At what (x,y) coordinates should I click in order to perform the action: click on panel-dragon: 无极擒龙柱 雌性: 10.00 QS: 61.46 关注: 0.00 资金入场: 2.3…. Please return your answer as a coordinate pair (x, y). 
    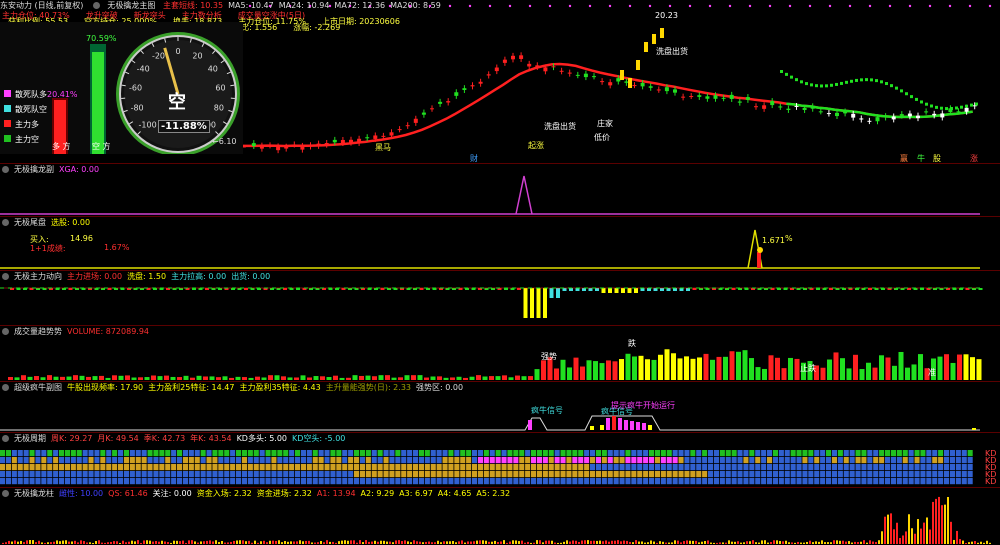
    Looking at the image, I should click on (500, 516).